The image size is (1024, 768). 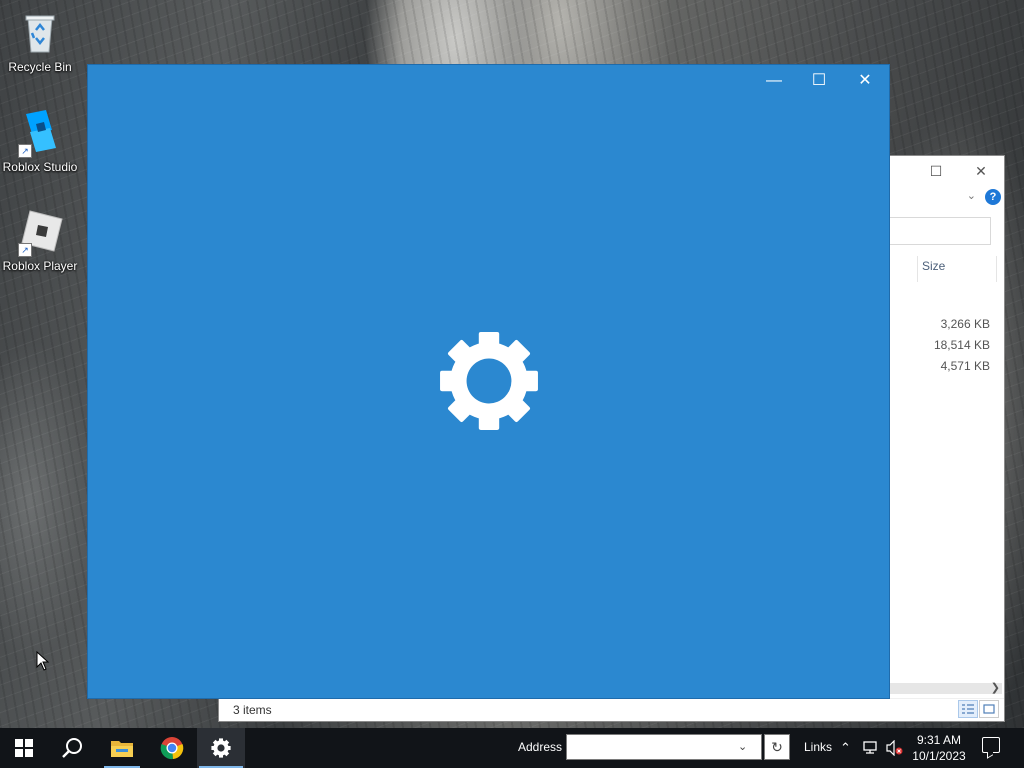 I want to click on chrome-taskbar-button, so click(x=172, y=748).